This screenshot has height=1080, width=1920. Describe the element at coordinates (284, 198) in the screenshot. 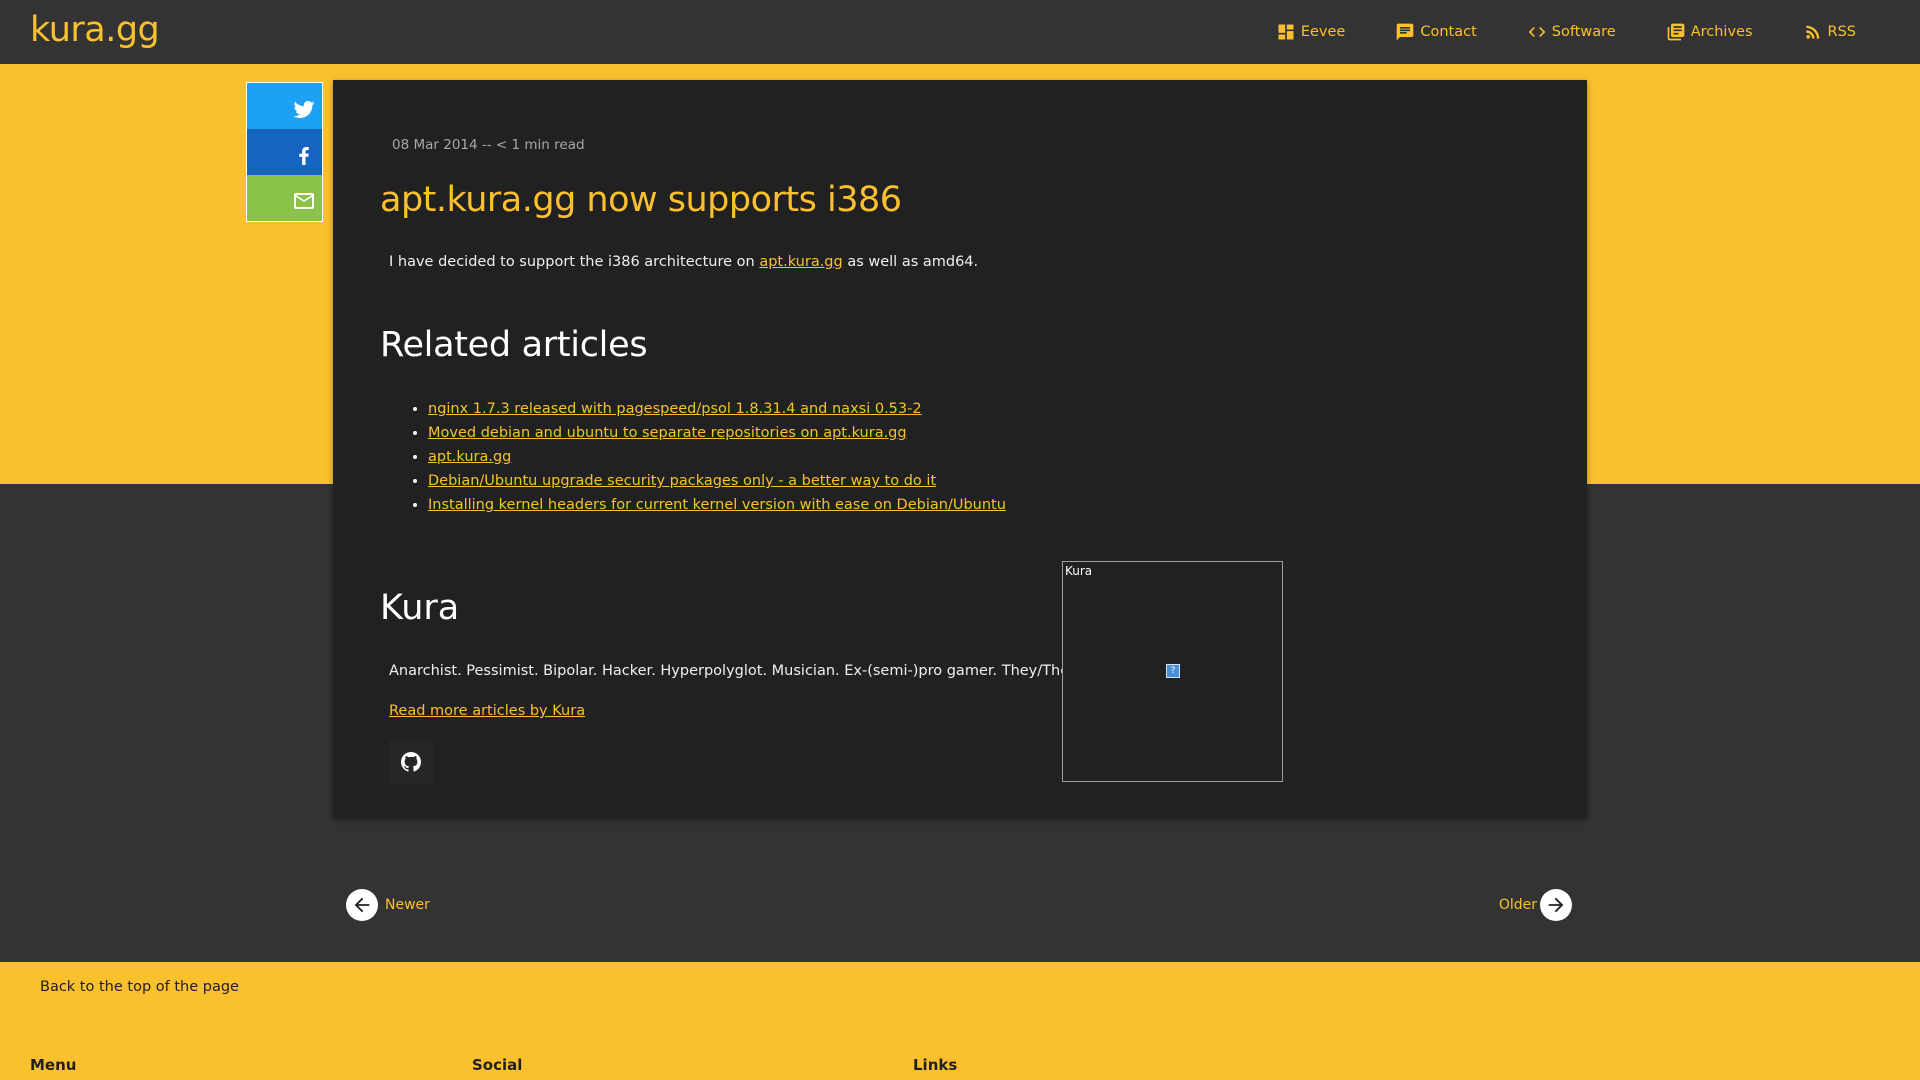

I see `share-email-button` at that location.